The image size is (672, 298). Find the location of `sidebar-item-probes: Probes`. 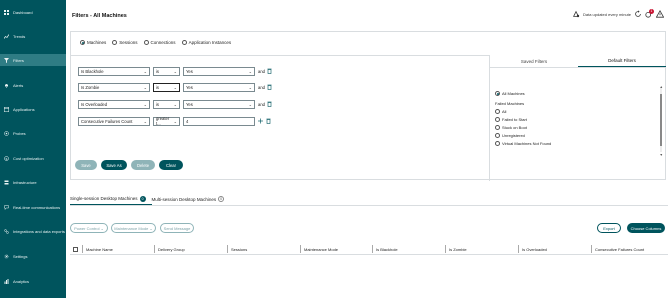

sidebar-item-probes: Probes is located at coordinates (33, 133).